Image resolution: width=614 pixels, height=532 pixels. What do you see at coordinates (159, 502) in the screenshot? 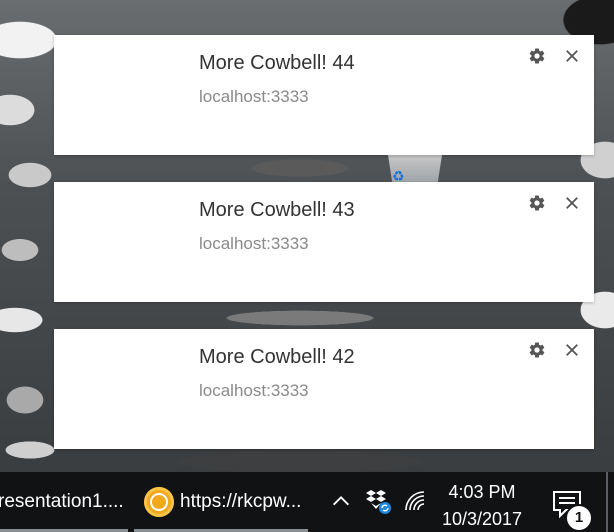
I see `chrome-canary-icon` at bounding box center [159, 502].